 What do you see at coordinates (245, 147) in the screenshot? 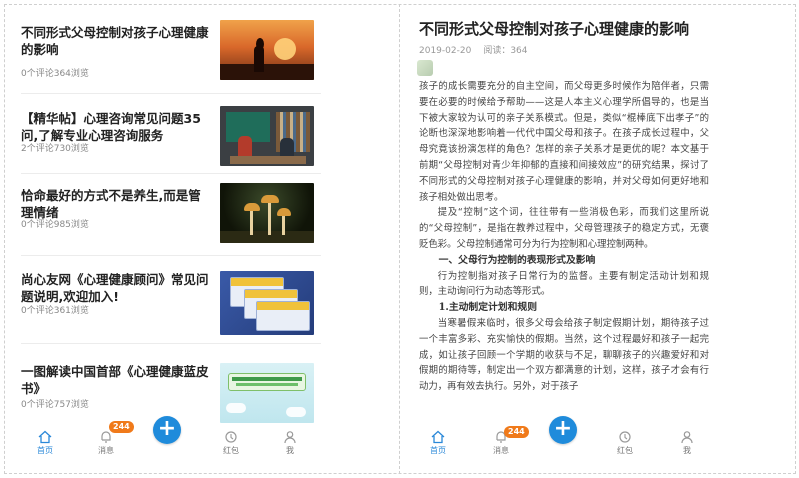
I see `person-shape` at bounding box center [245, 147].